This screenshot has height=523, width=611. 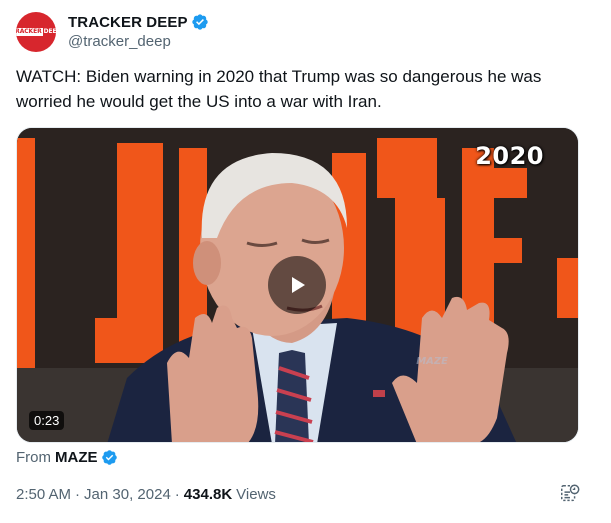 I want to click on tweet-time: 2:50 AM, so click(x=43, y=494).